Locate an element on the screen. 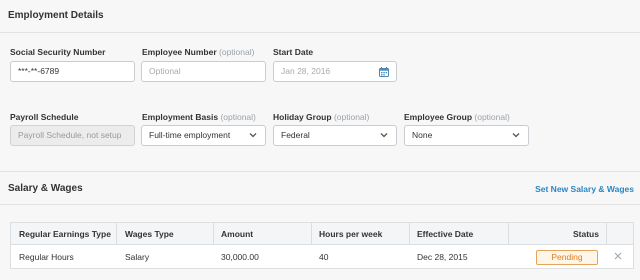 The width and height of the screenshot is (640, 280). salary-wages-title: Salary & Wages is located at coordinates (45, 188).